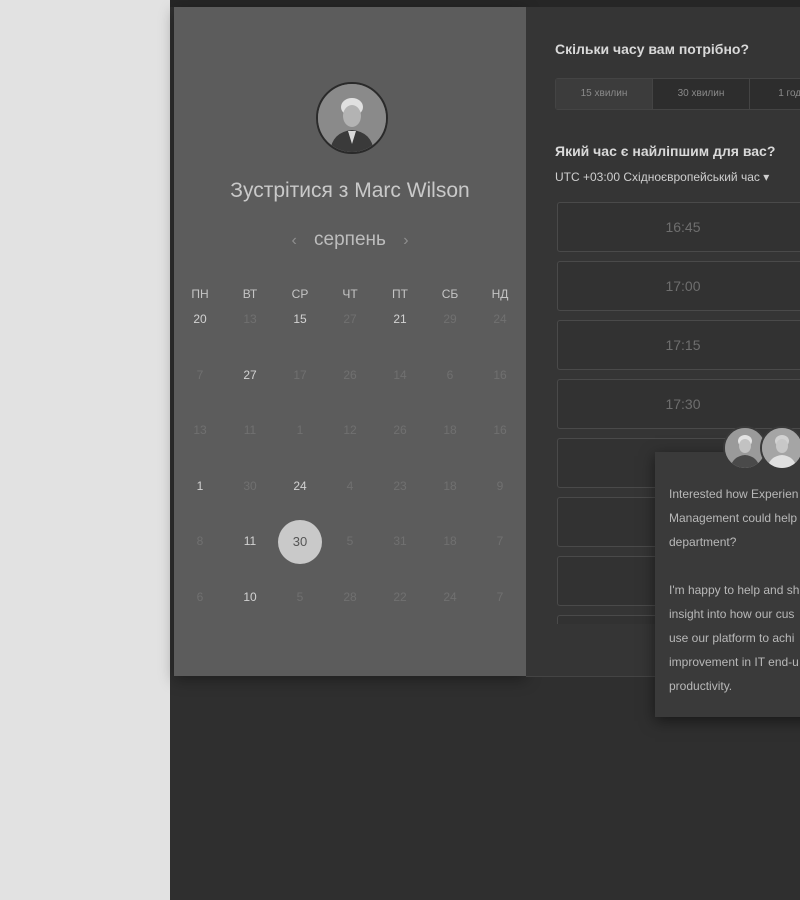 The height and width of the screenshot is (900, 800). I want to click on calendar-week: 1 30 24 4 23 18 9, so click(350, 489).